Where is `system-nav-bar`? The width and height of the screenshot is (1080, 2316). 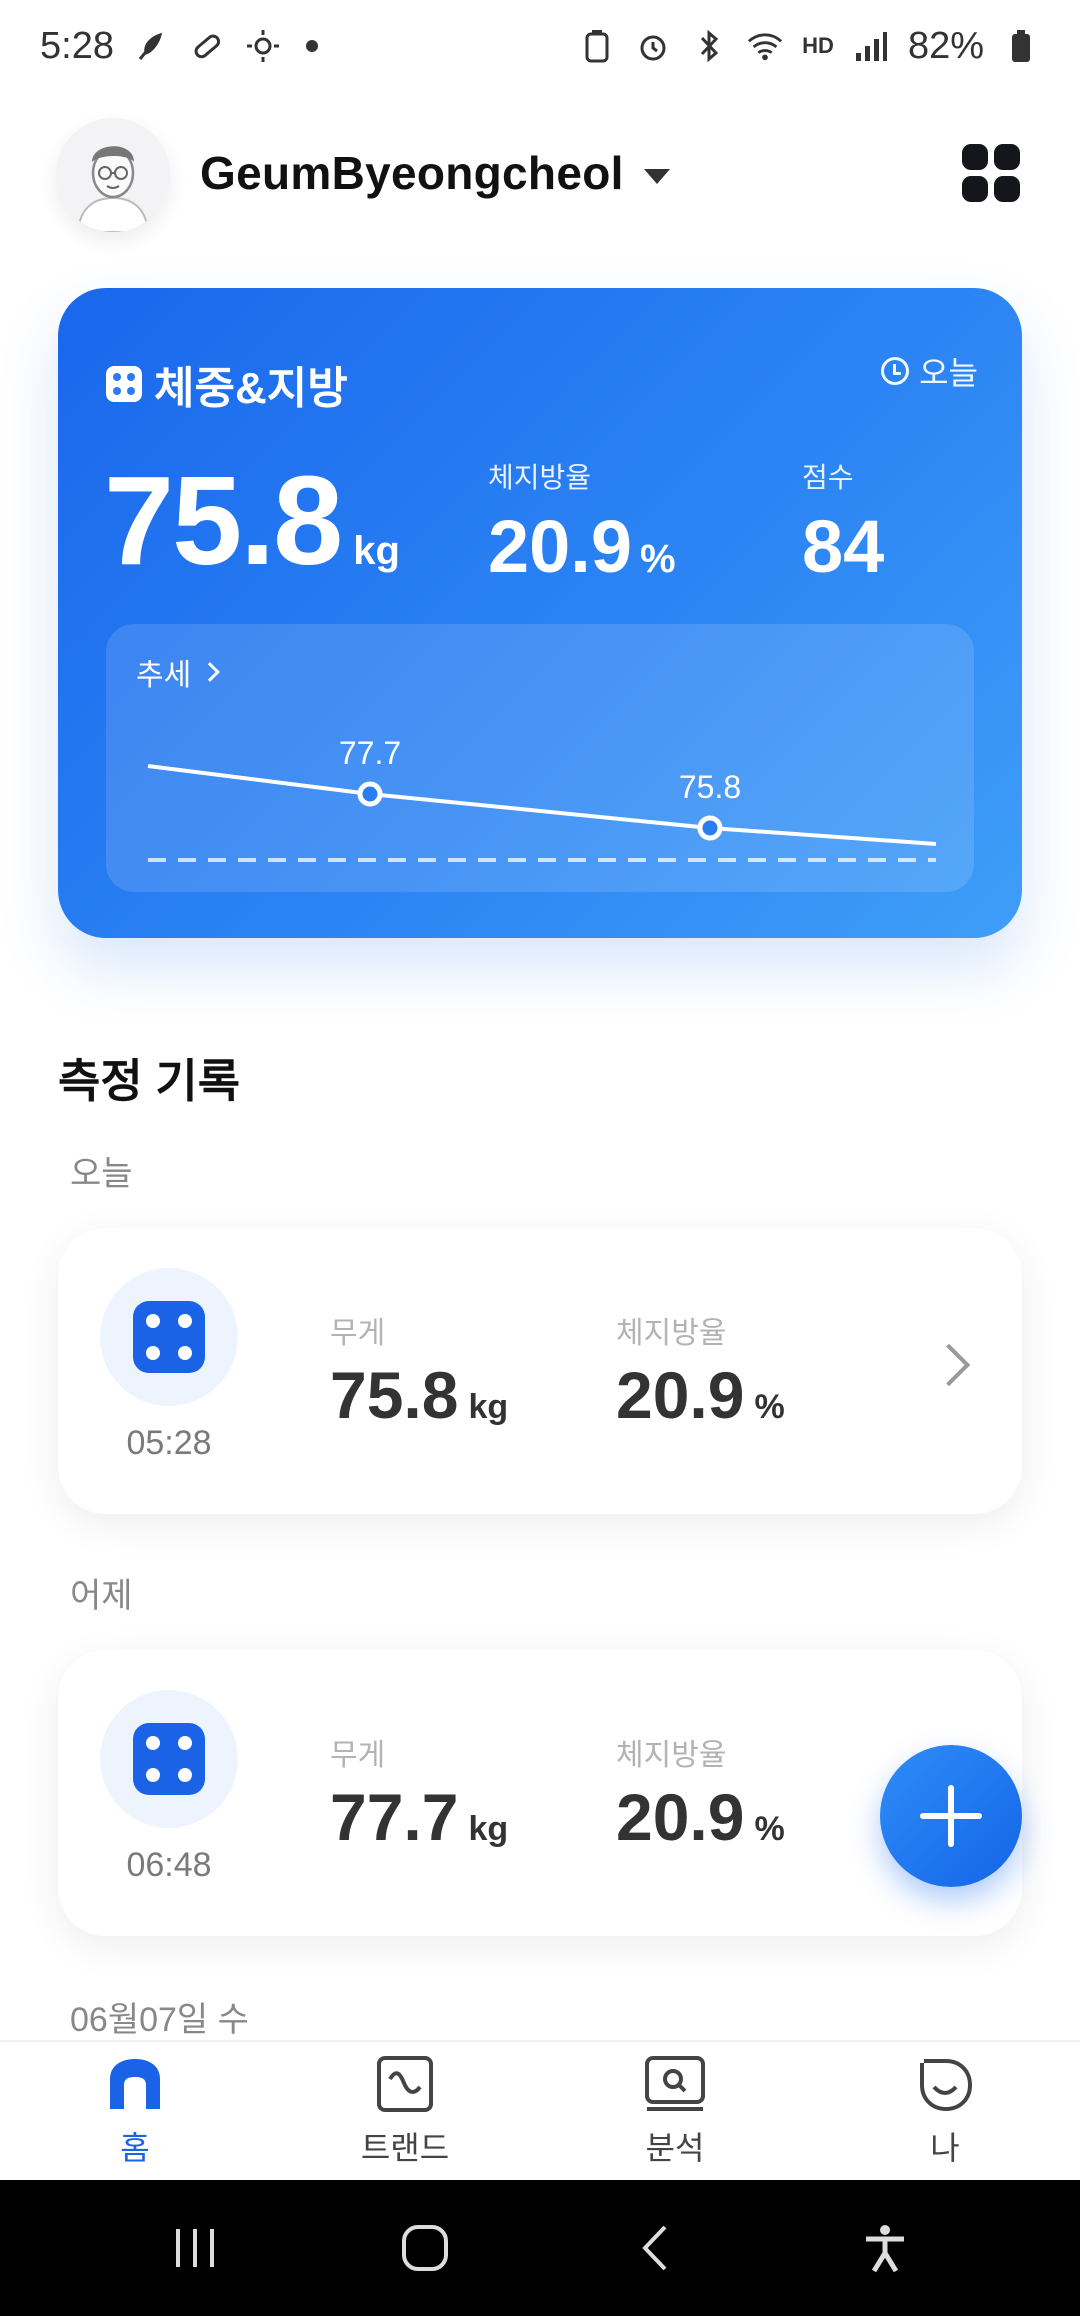
system-nav-bar is located at coordinates (540, 2248).